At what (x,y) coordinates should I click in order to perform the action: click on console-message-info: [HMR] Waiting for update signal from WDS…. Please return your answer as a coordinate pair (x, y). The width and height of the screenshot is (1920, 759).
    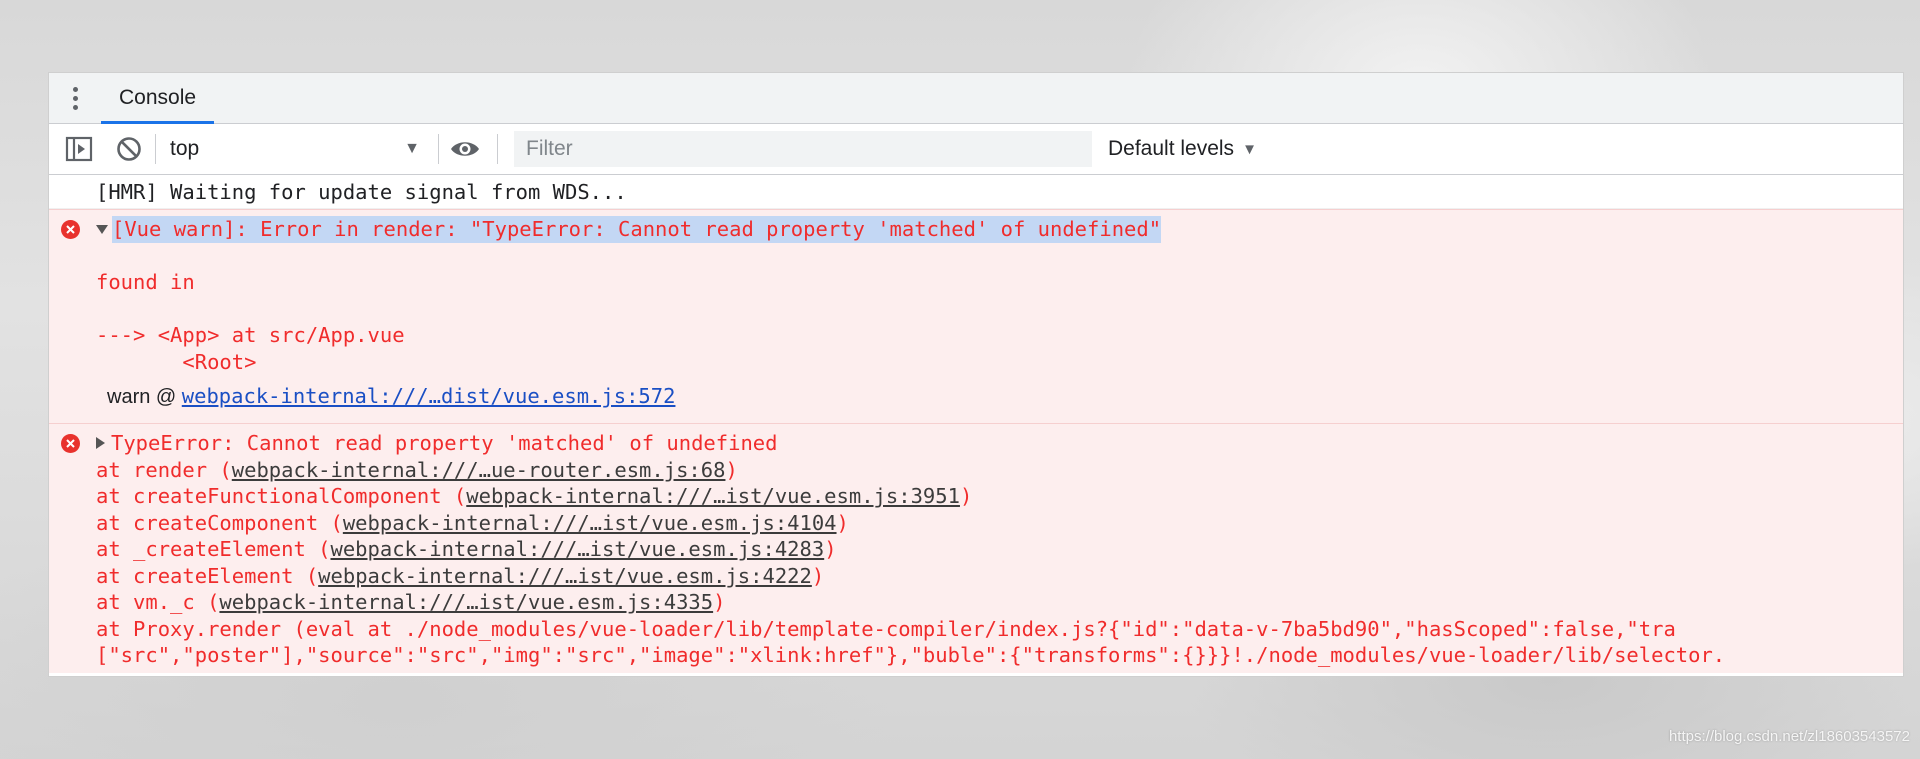
    Looking at the image, I should click on (976, 192).